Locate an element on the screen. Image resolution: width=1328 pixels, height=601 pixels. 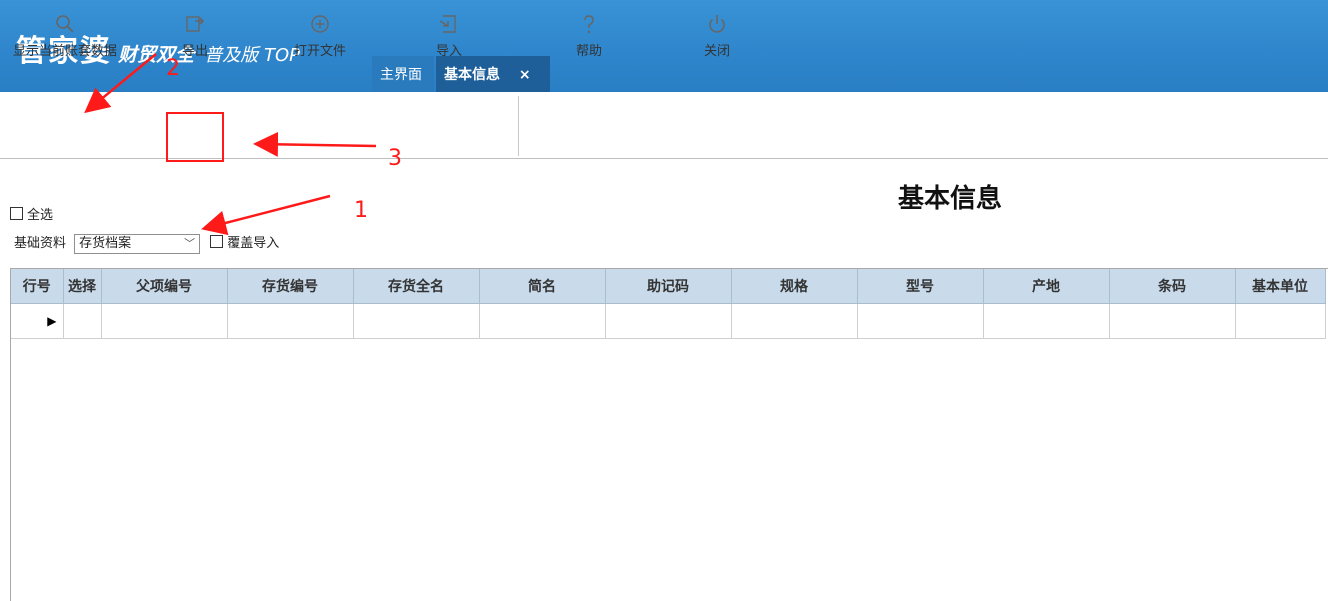
annotation-arrows is located at coordinates (230, 144).